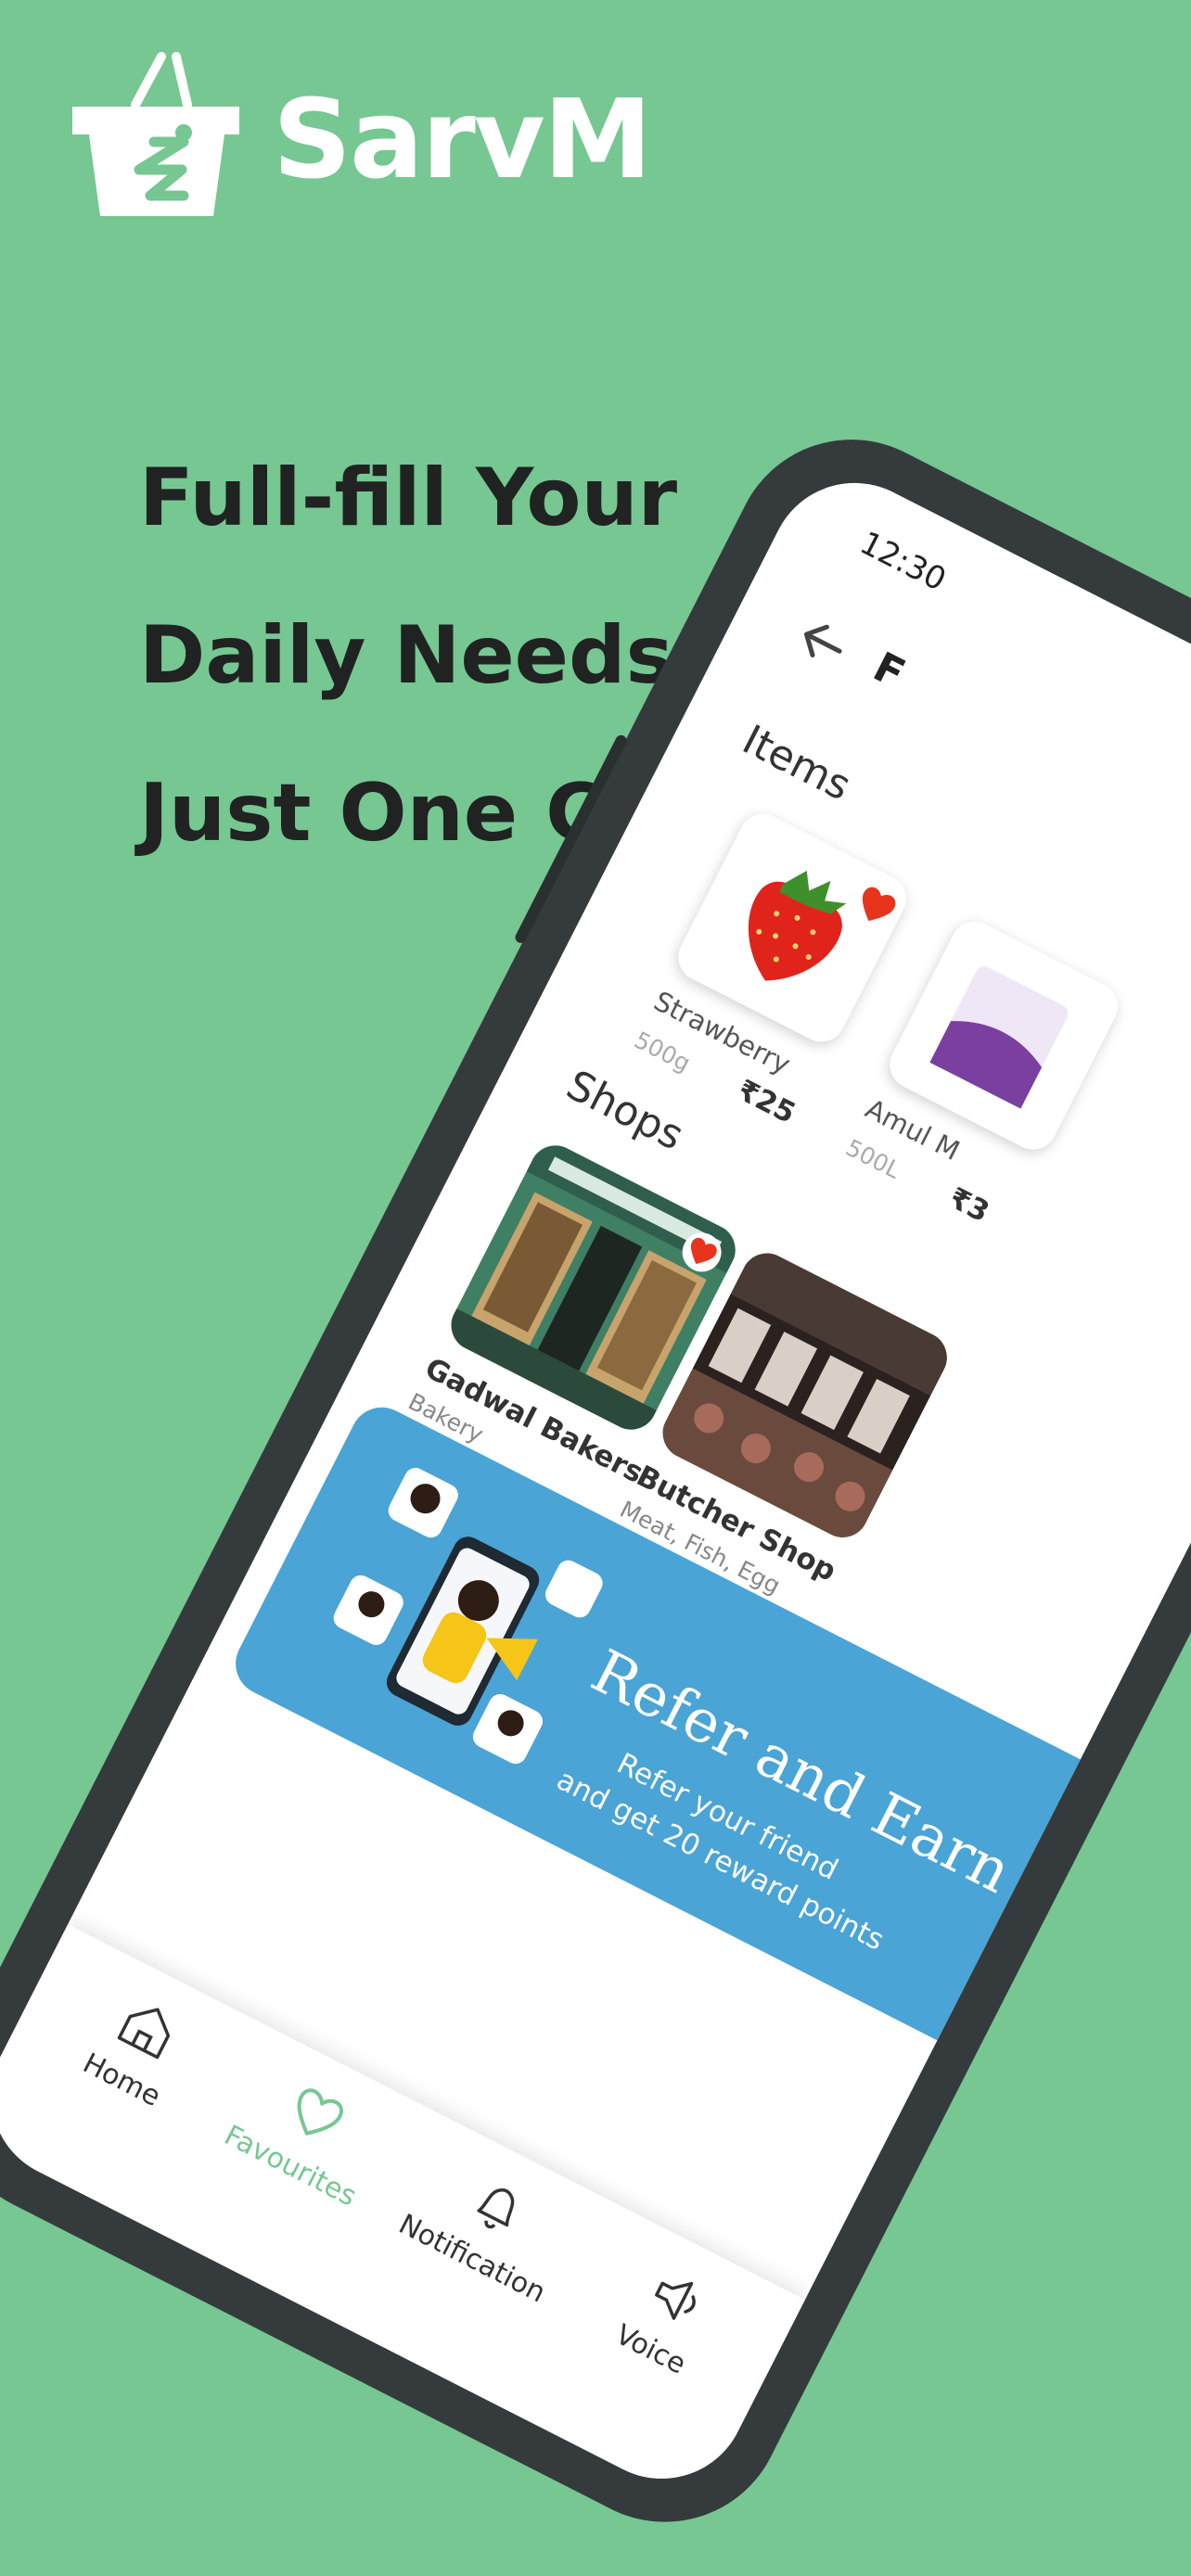 This screenshot has height=2576, width=1191. I want to click on milk-pack-image, so click(999, 1037).